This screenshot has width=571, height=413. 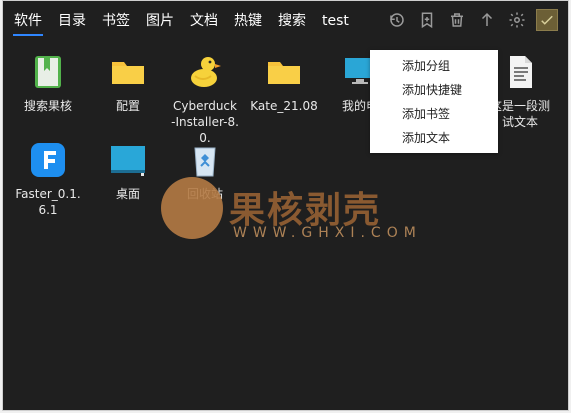 What do you see at coordinates (204, 194) in the screenshot?
I see `tile-label: 回收站` at bounding box center [204, 194].